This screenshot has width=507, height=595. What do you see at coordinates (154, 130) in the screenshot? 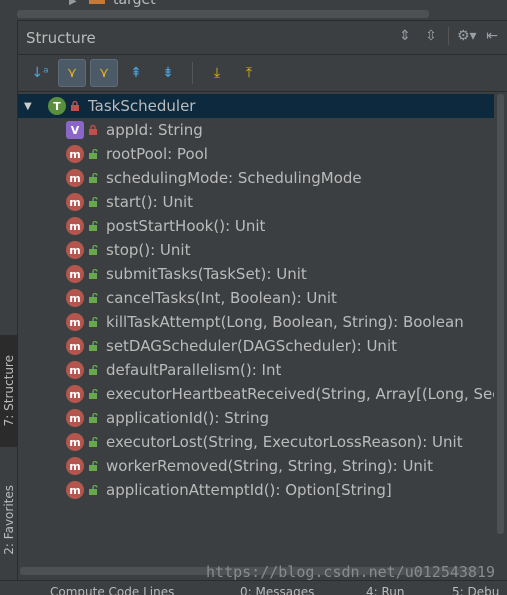
I see `tree-item-label: appId: String` at bounding box center [154, 130].